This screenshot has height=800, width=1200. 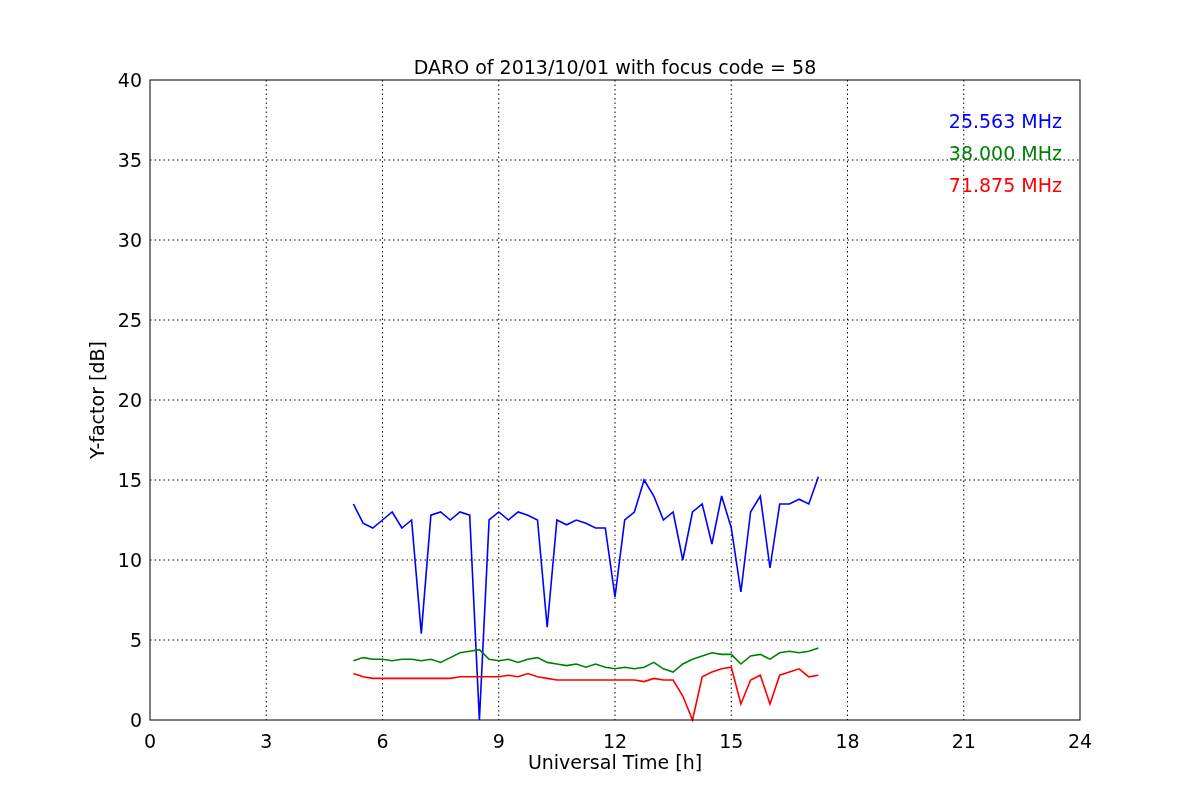 What do you see at coordinates (1080, 741) in the screenshot?
I see `x-tick-label: 24` at bounding box center [1080, 741].